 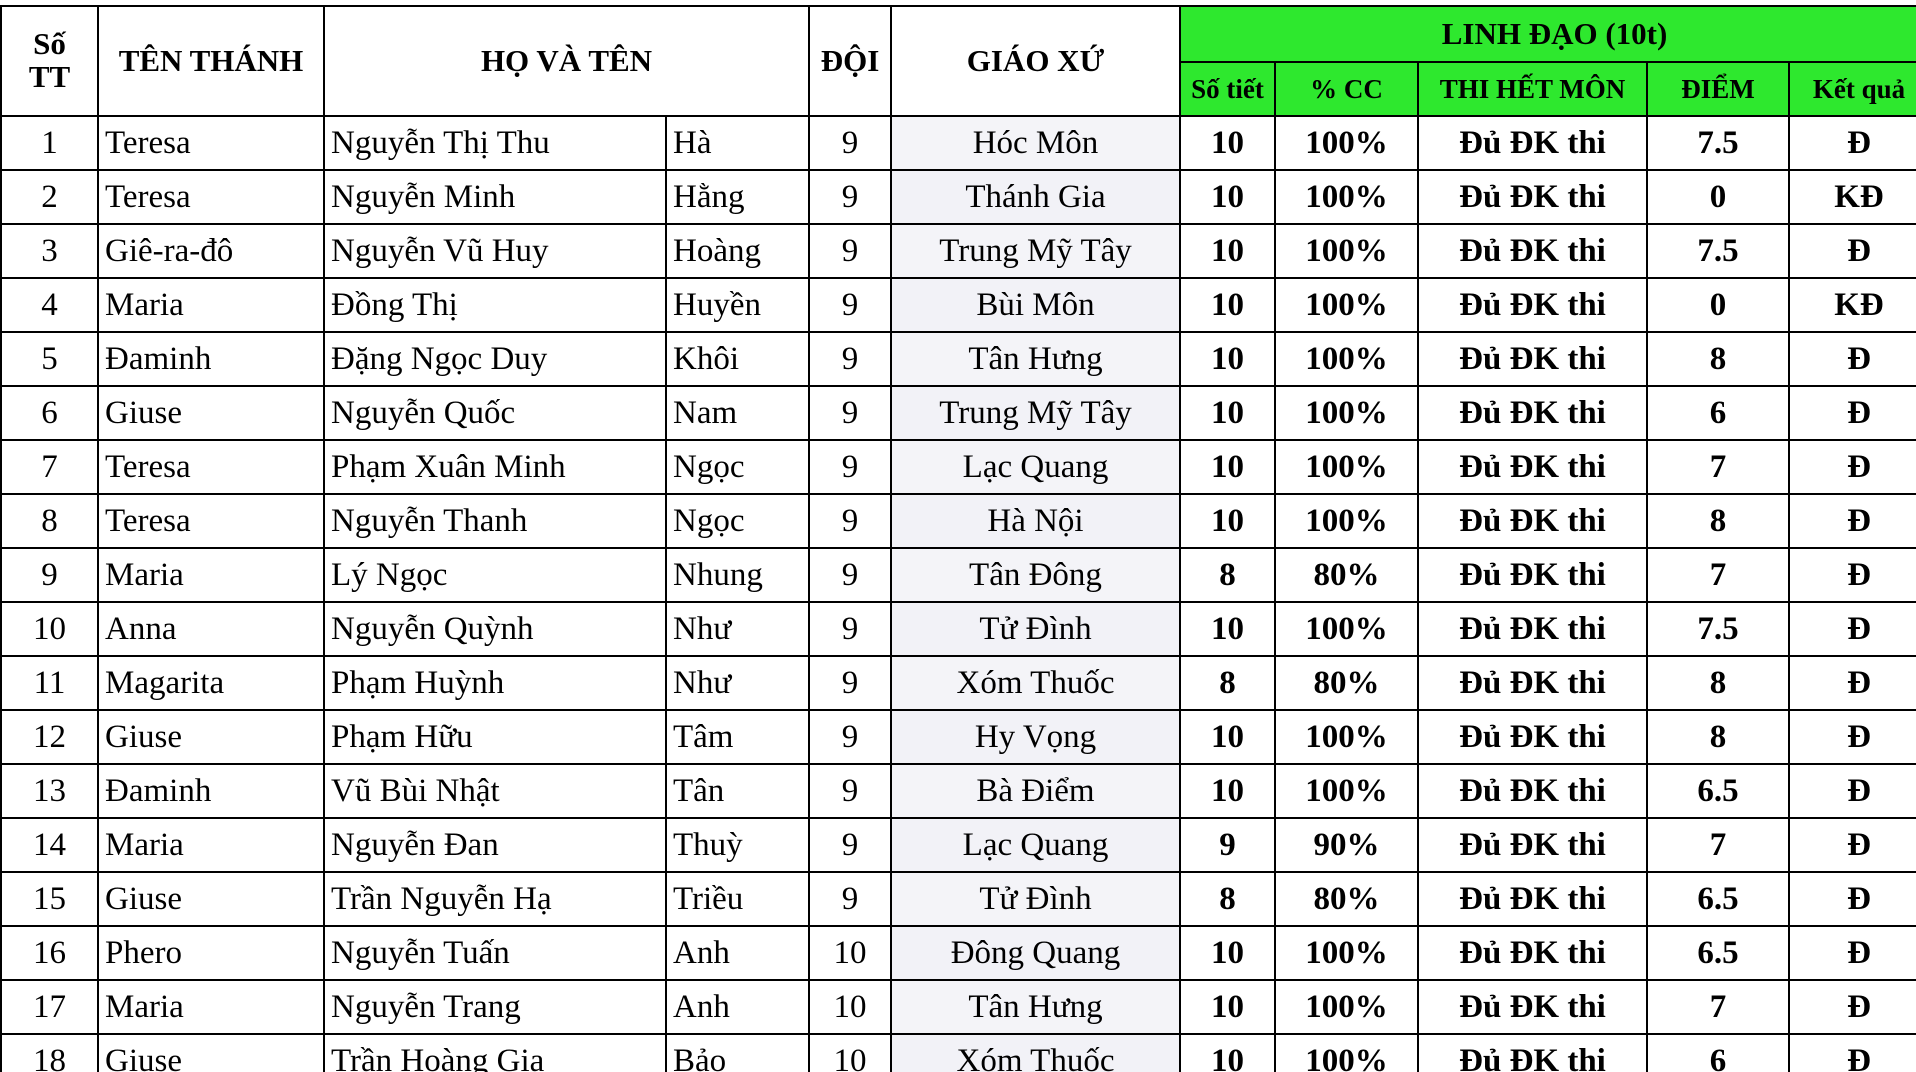 I want to click on cell-giao-xu: Thánh Gia, so click(x=1035, y=197).